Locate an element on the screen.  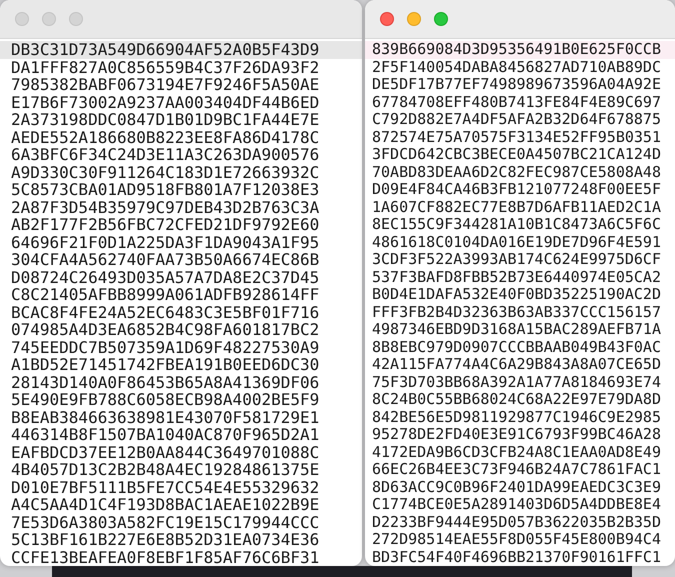
text-line: C8C21405AFBB8999A061ADFB928614FF is located at coordinates (165, 295).